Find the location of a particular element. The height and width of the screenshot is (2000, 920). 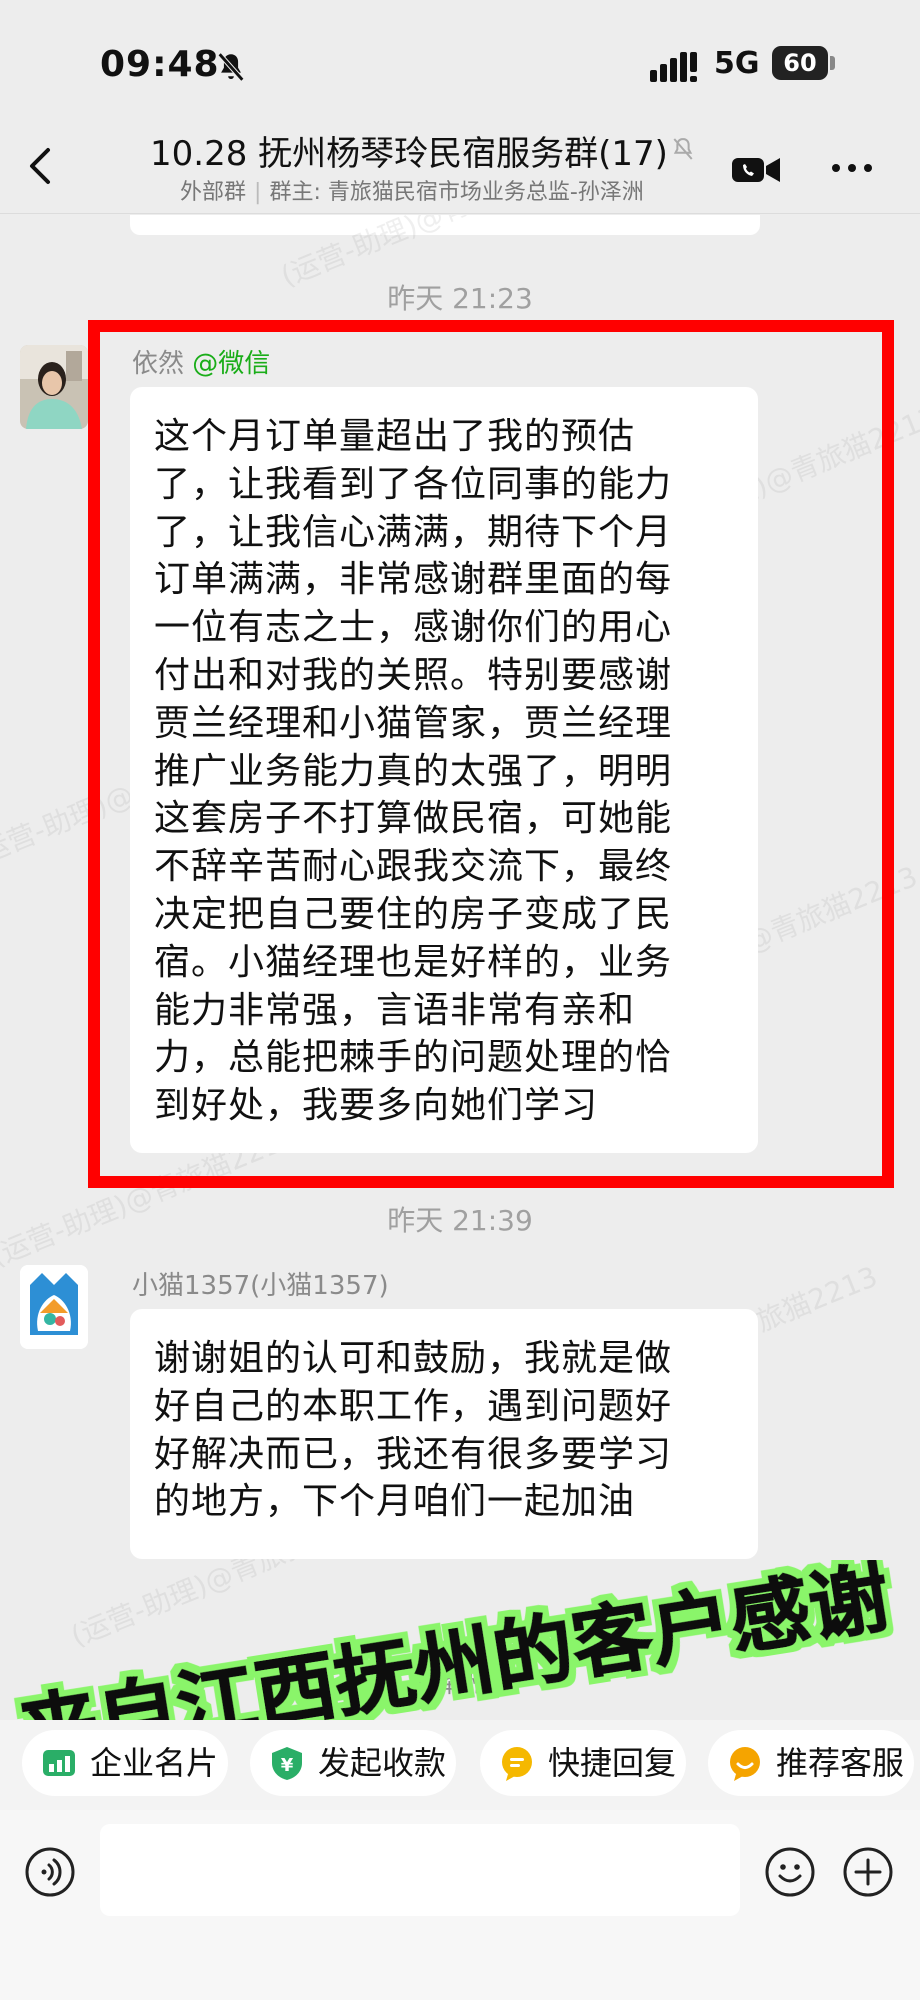

more-options-icon is located at coordinates (852, 168).